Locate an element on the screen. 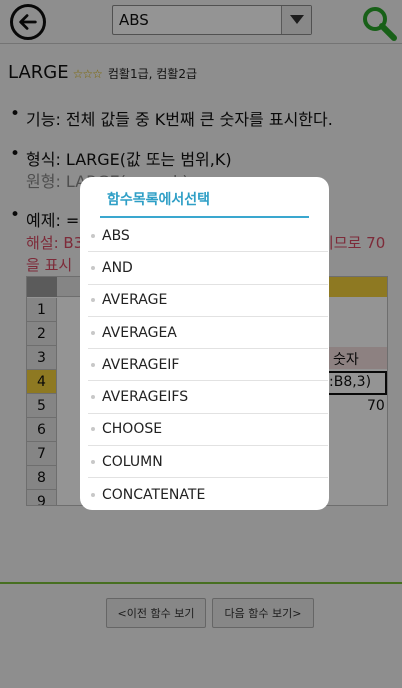  list-item-and: AND is located at coordinates (208, 268).